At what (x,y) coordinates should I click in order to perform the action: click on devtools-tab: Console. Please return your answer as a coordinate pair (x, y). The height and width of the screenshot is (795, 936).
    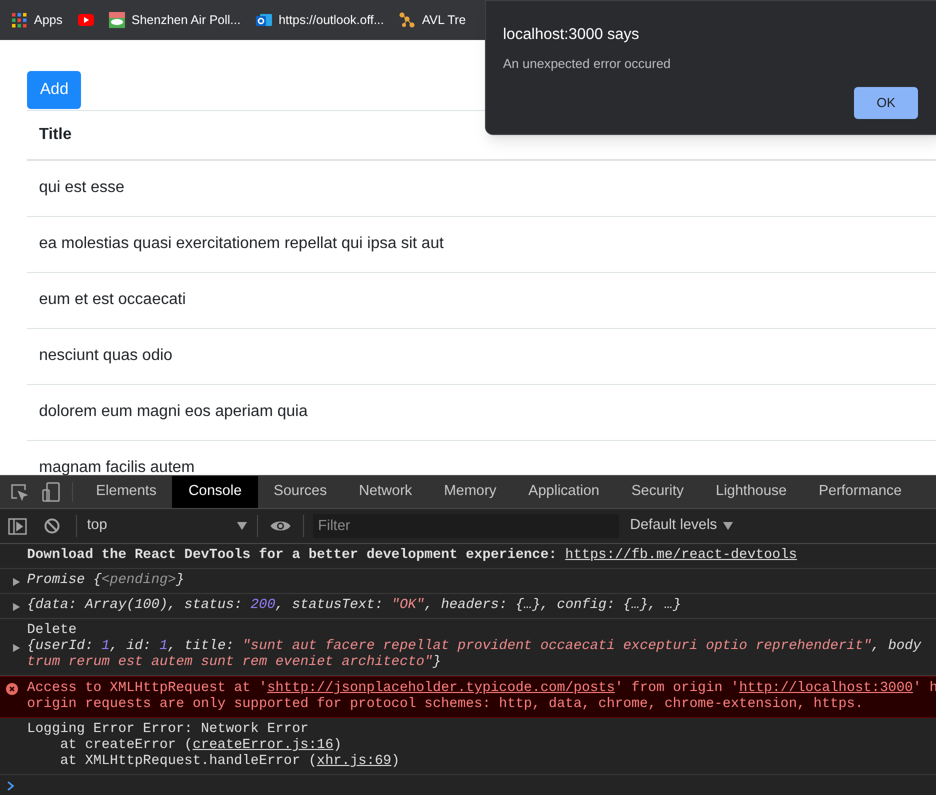
    Looking at the image, I should click on (215, 492).